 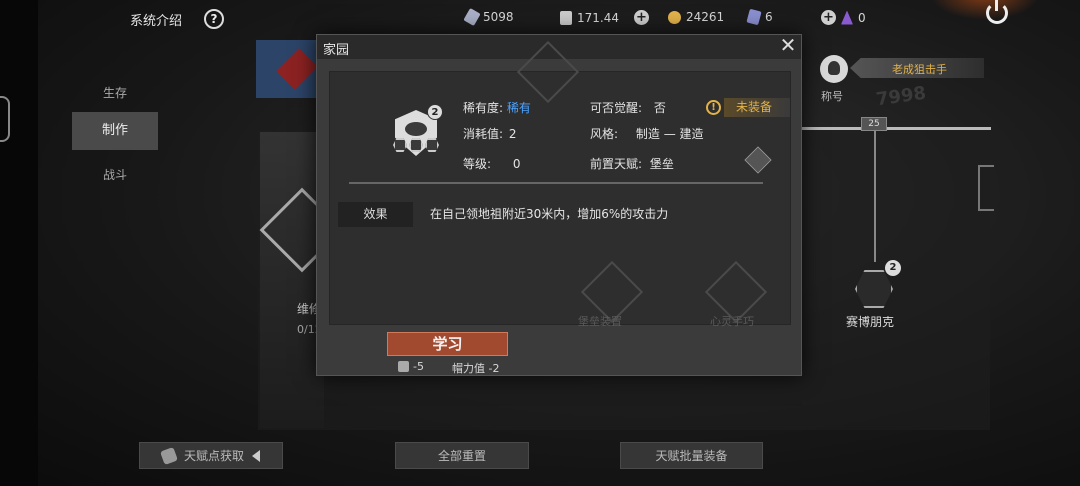 I want to click on talent-icon: 2, so click(x=417, y=133).